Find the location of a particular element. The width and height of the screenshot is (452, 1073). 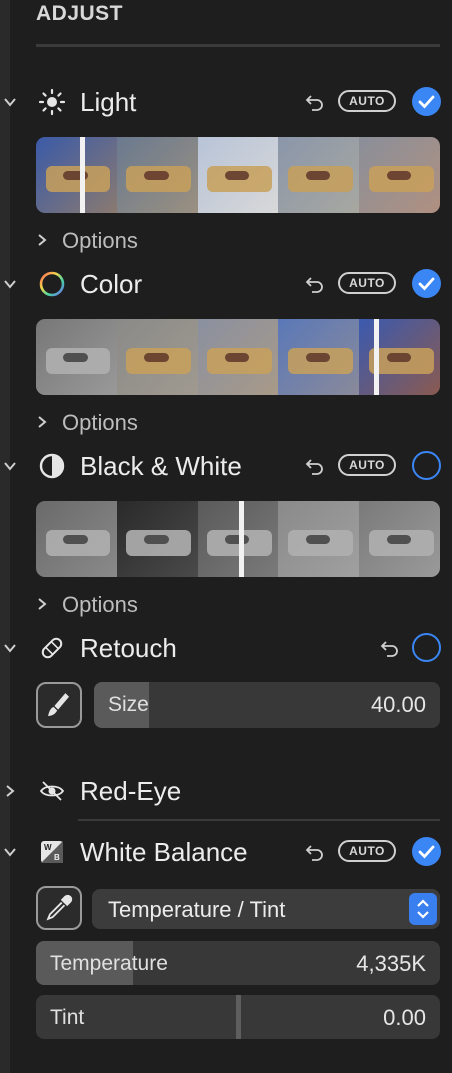

color-thumbnail-strip is located at coordinates (238, 357).